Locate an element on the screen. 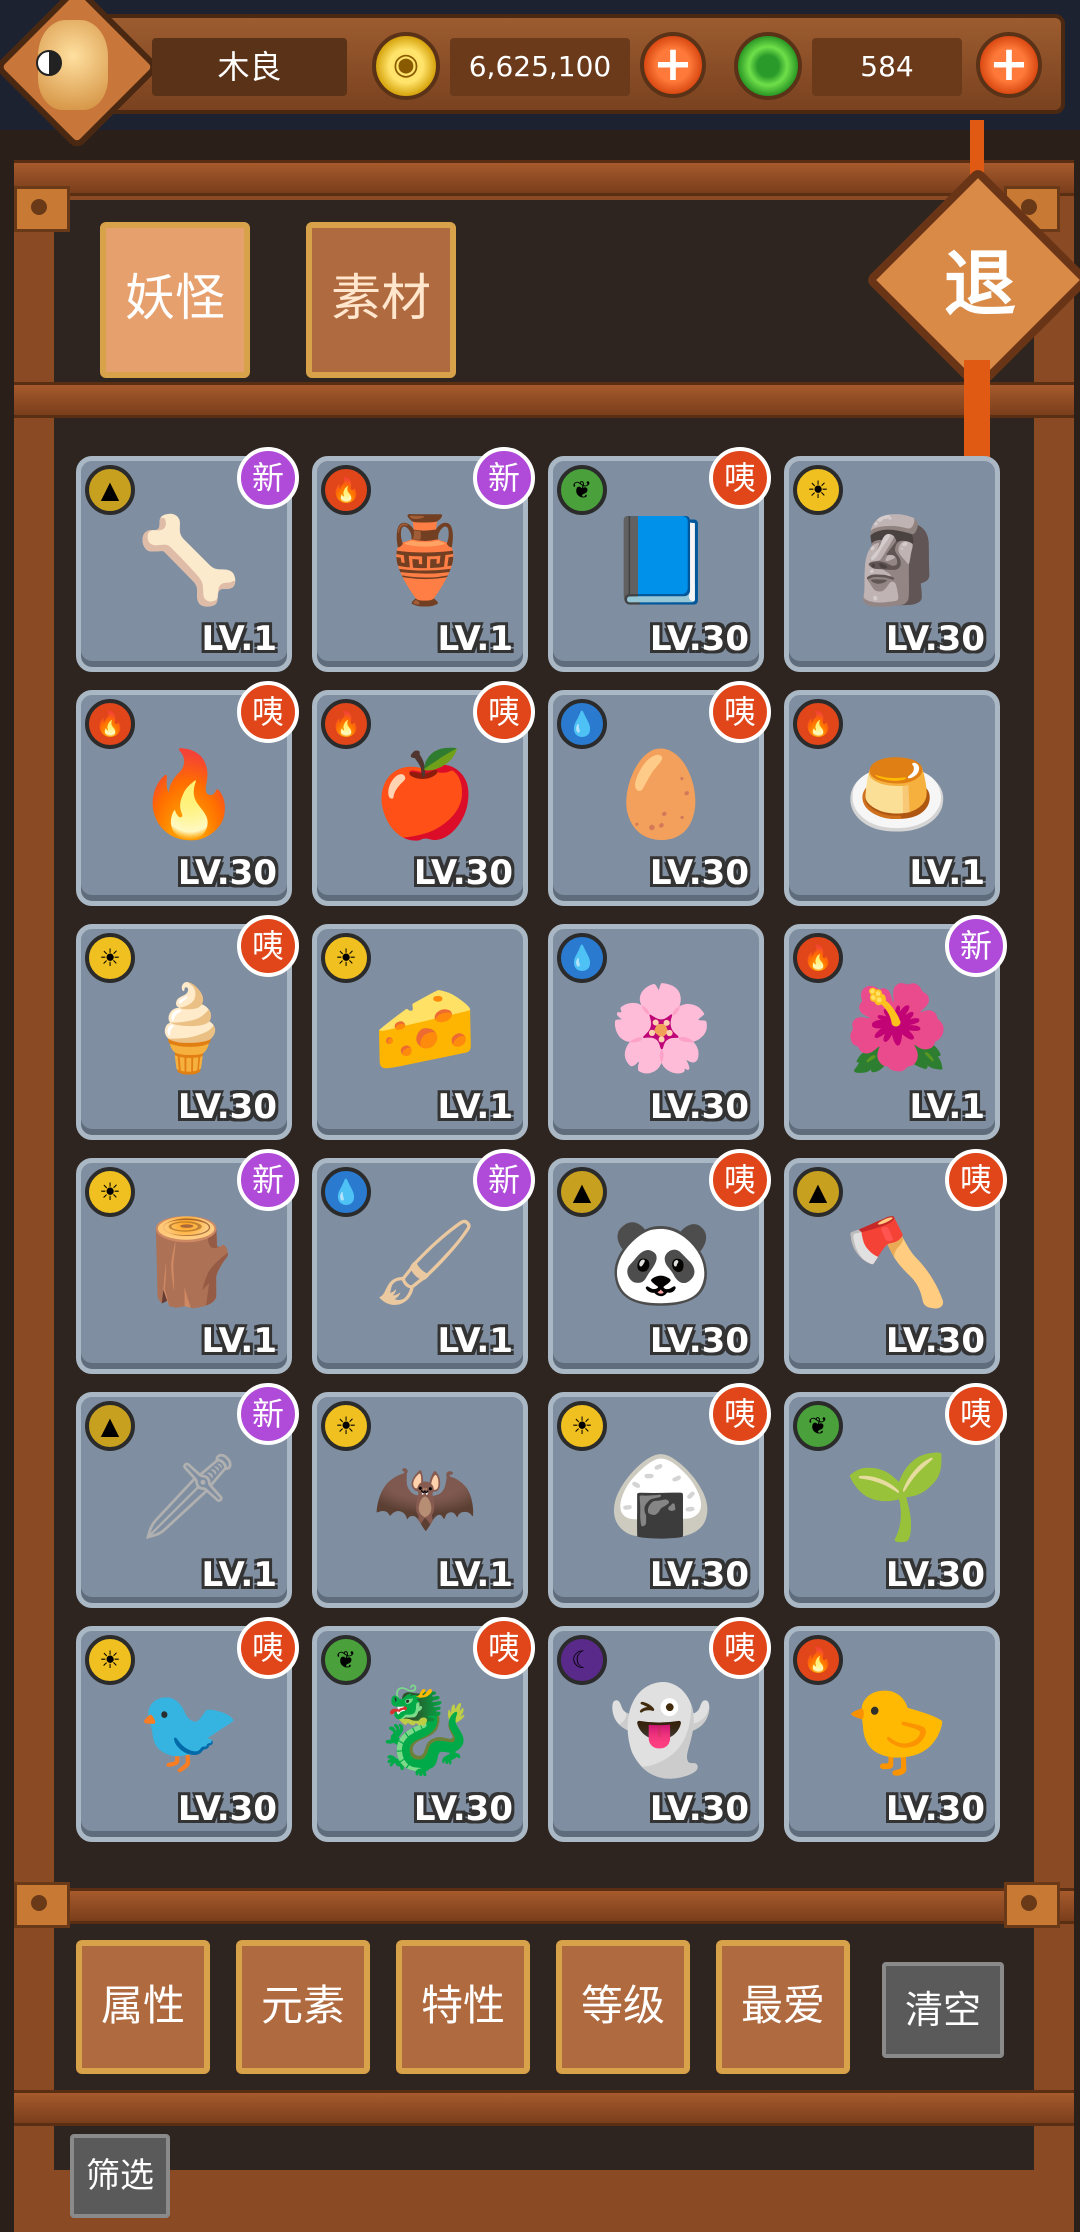 The width and height of the screenshot is (1080, 2232). yokai-portrait: 🗡 is located at coordinates (189, 1495).